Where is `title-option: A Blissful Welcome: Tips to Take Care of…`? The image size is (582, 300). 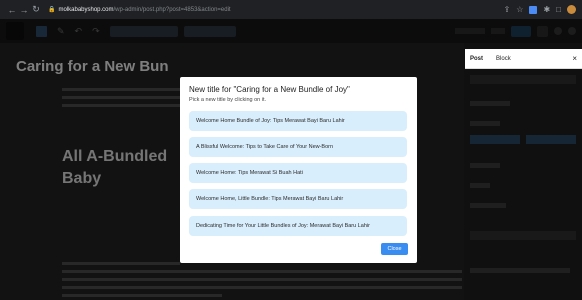
title-option: A Blissful Welcome: Tips to Take Care of… is located at coordinates (298, 147).